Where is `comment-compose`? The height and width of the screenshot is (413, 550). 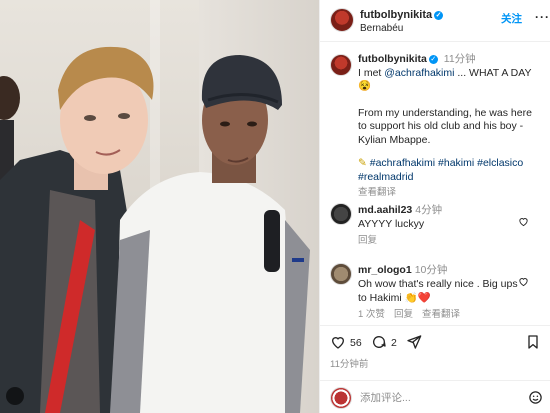
comment-compose is located at coordinates (435, 398).